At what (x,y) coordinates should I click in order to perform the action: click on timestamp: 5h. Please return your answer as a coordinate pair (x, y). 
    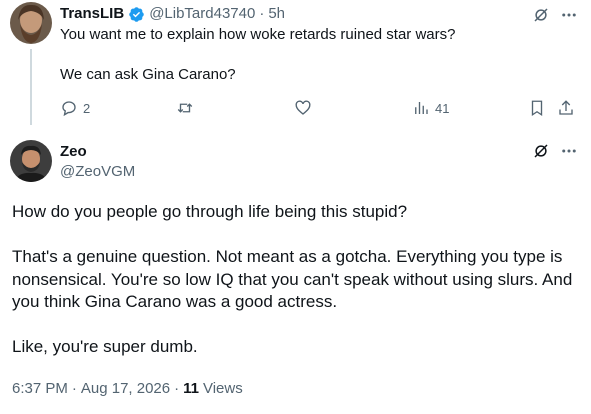
    Looking at the image, I should click on (276, 14).